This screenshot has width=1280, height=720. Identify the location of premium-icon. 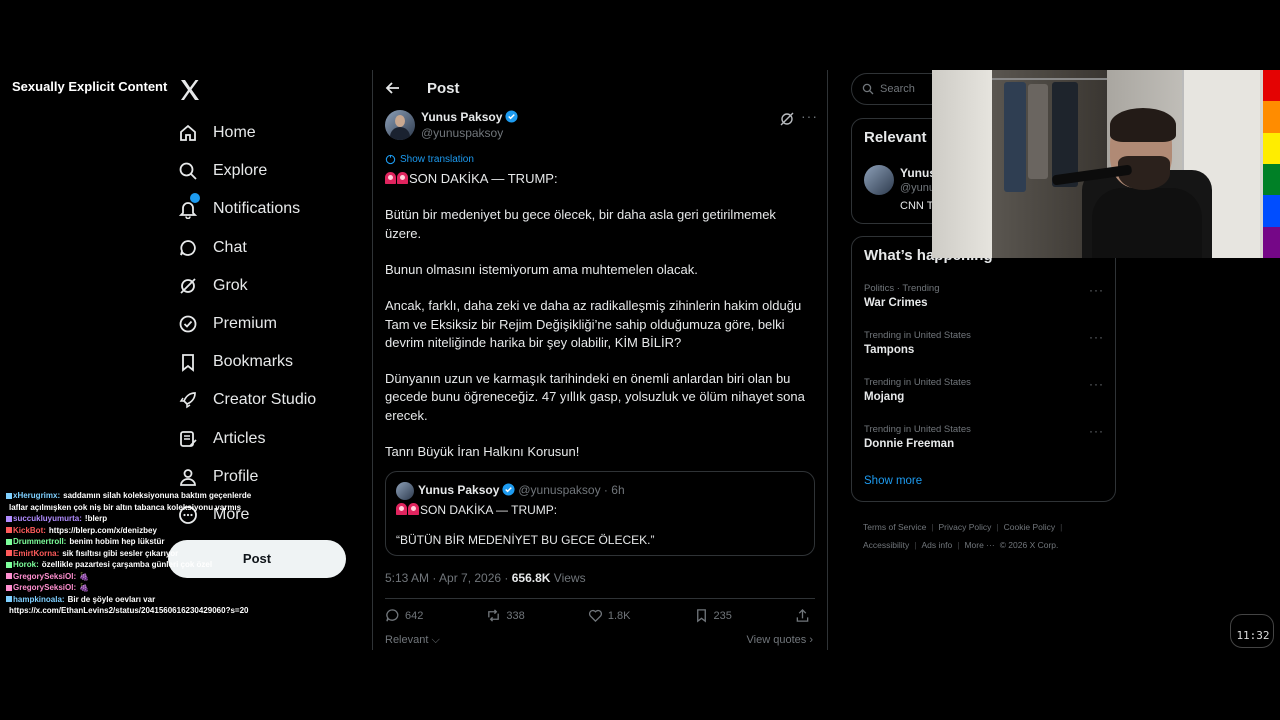
(188, 324).